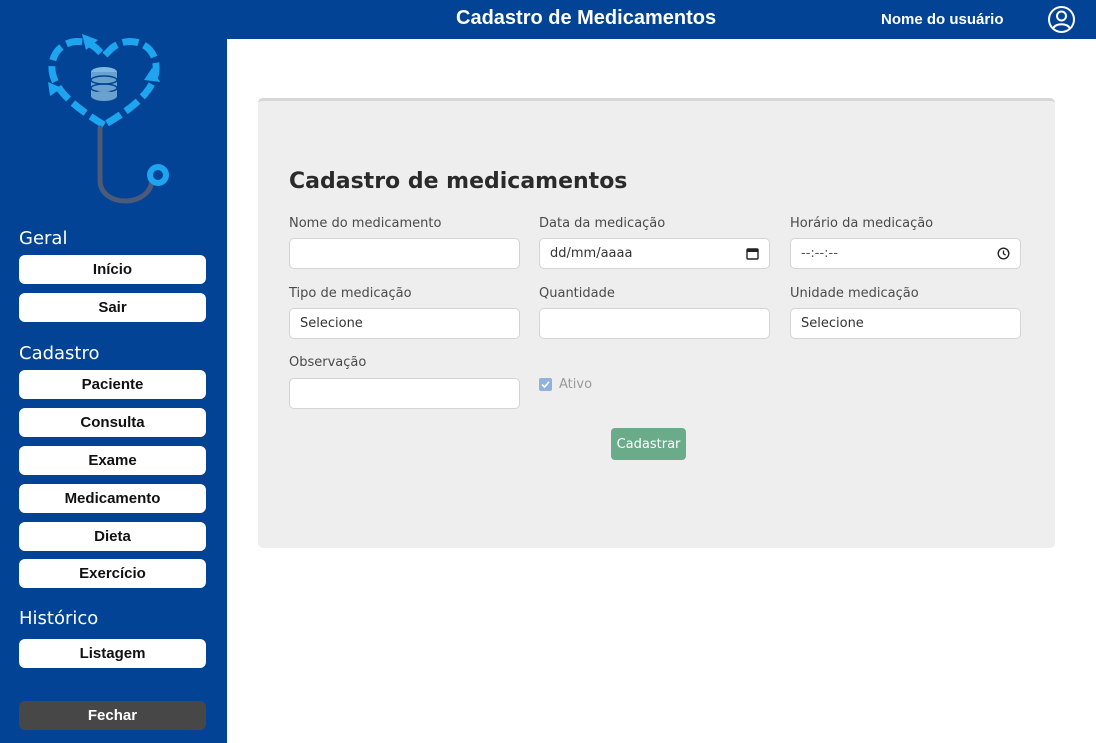 The height and width of the screenshot is (743, 1096). Describe the element at coordinates (59, 353) in the screenshot. I see `sidebar-section-cadastro: Cadastro` at that location.